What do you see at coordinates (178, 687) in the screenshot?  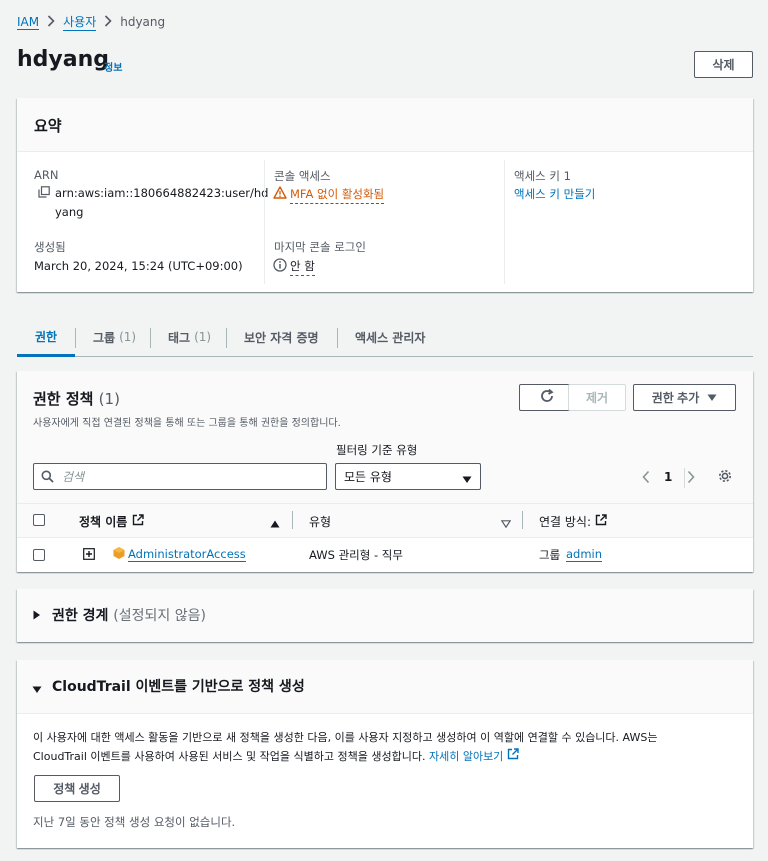 I see `cloudtrail-title: CloudTrail 이벤트를 기반으로 정책 생성` at bounding box center [178, 687].